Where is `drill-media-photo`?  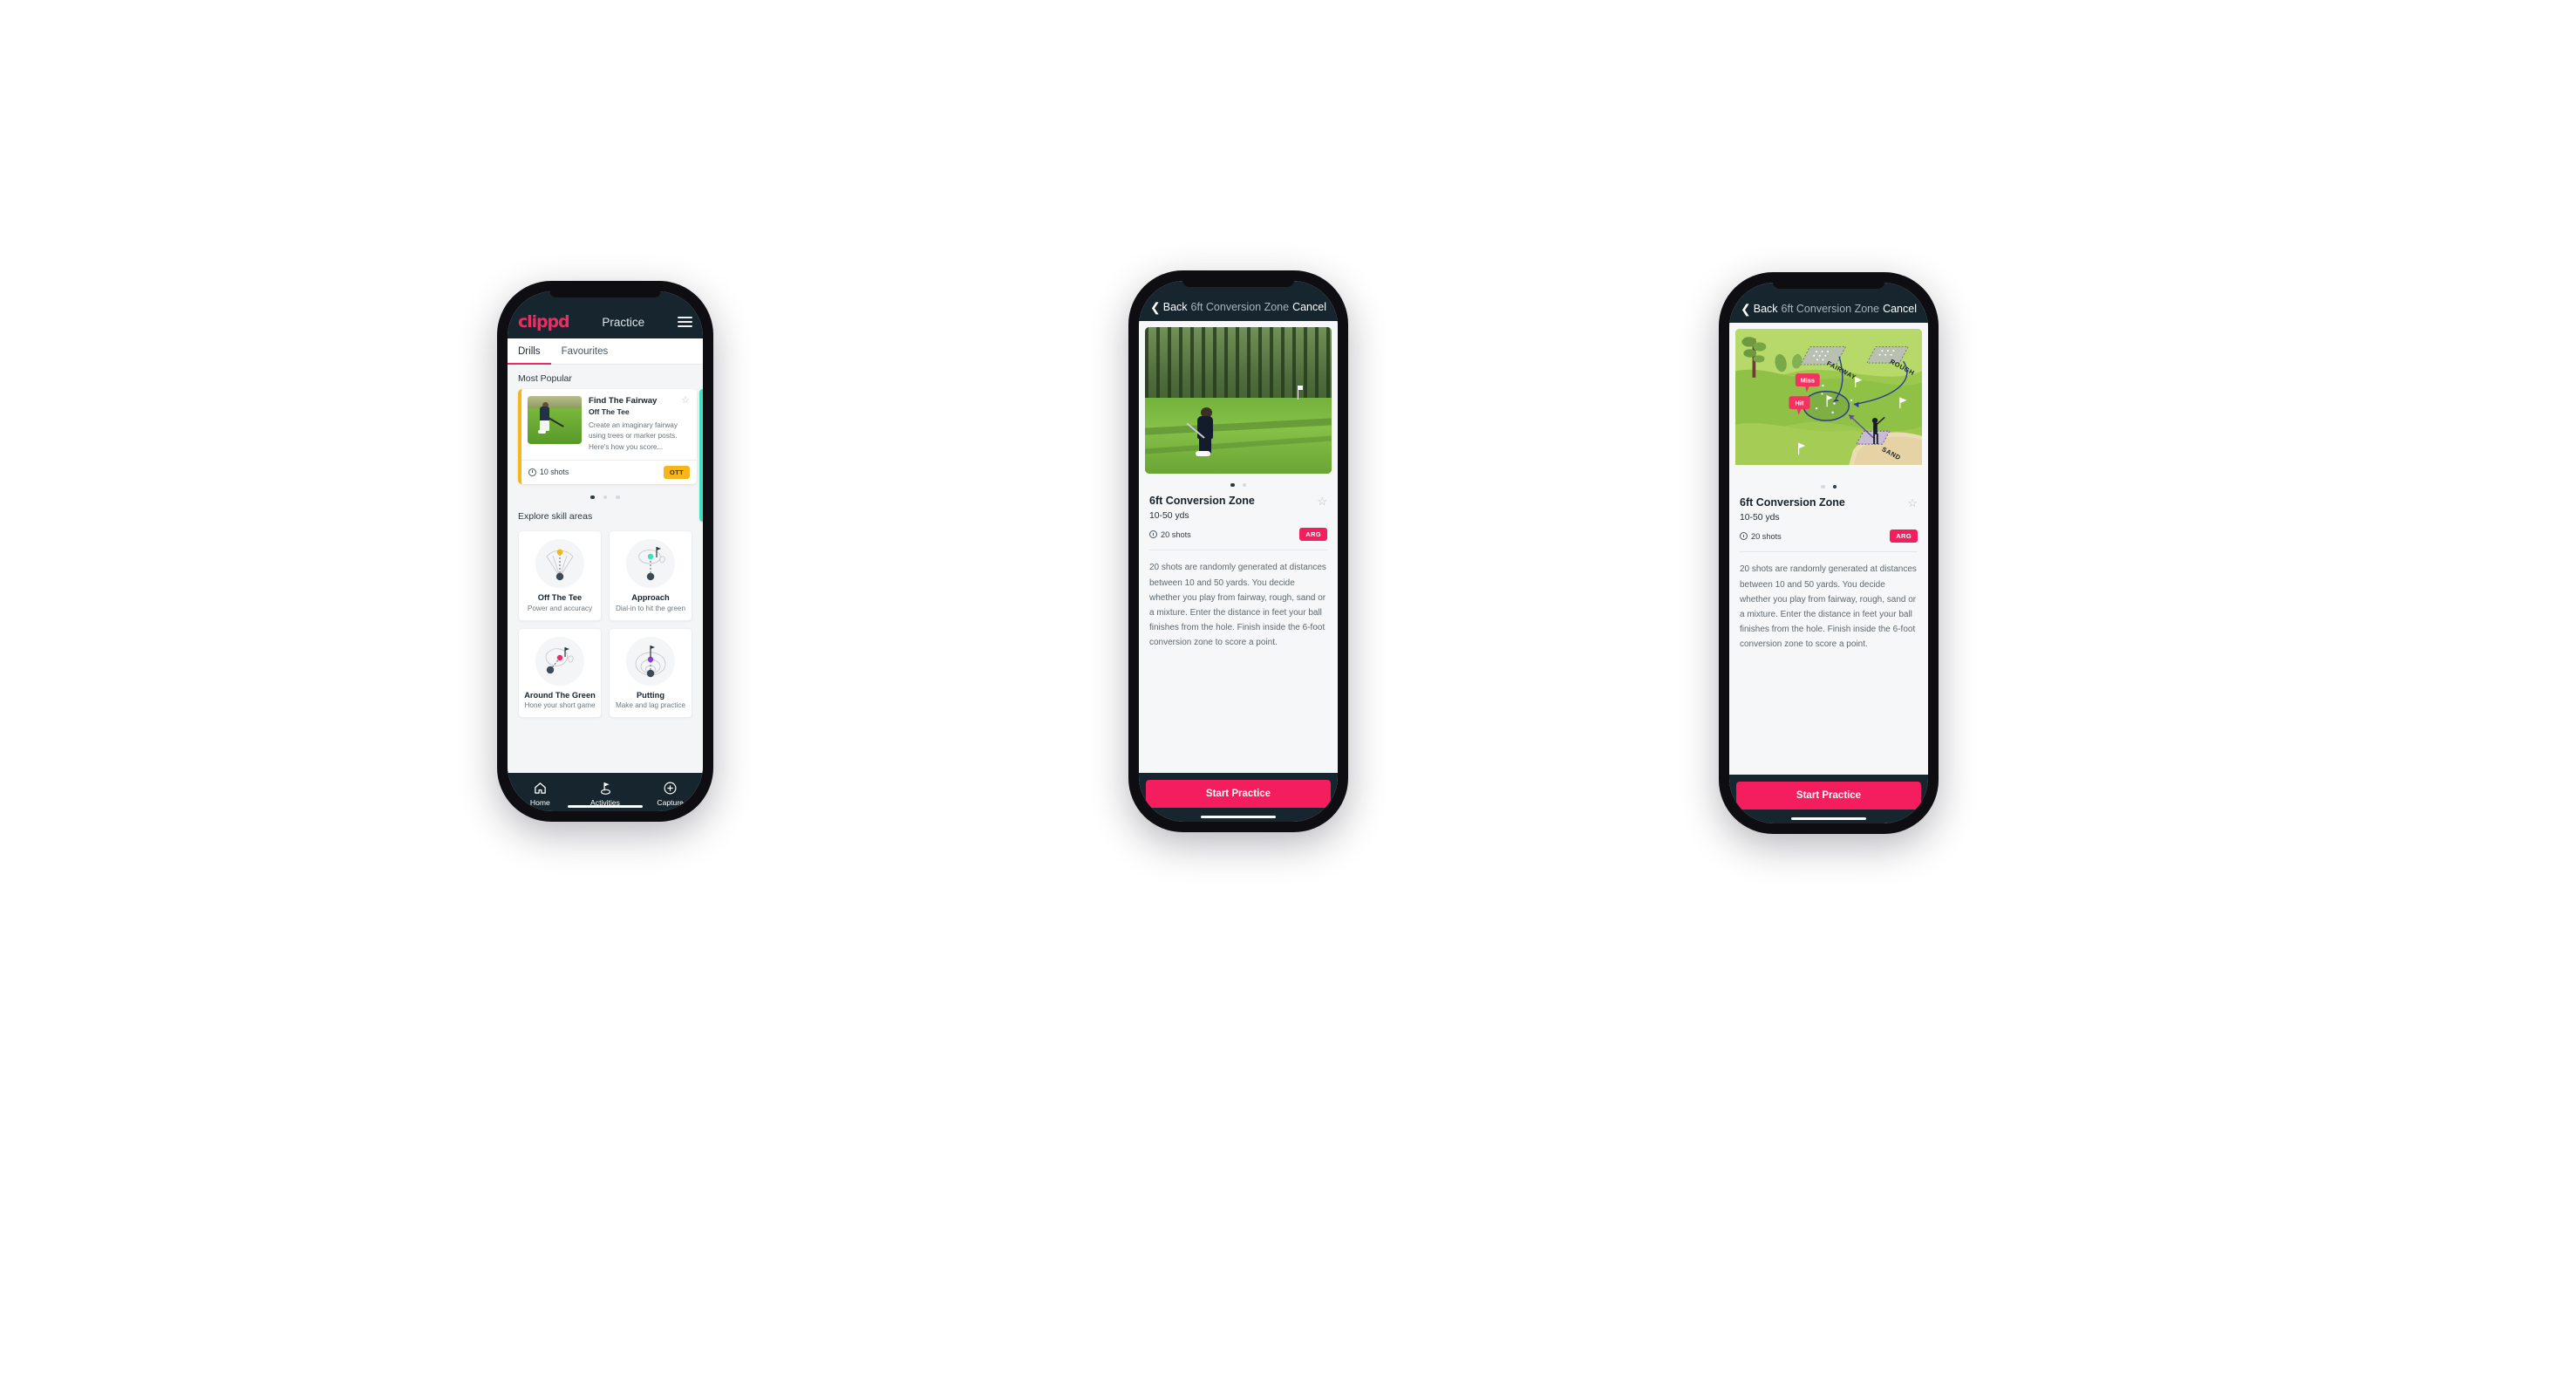 drill-media-photo is located at coordinates (1239, 400).